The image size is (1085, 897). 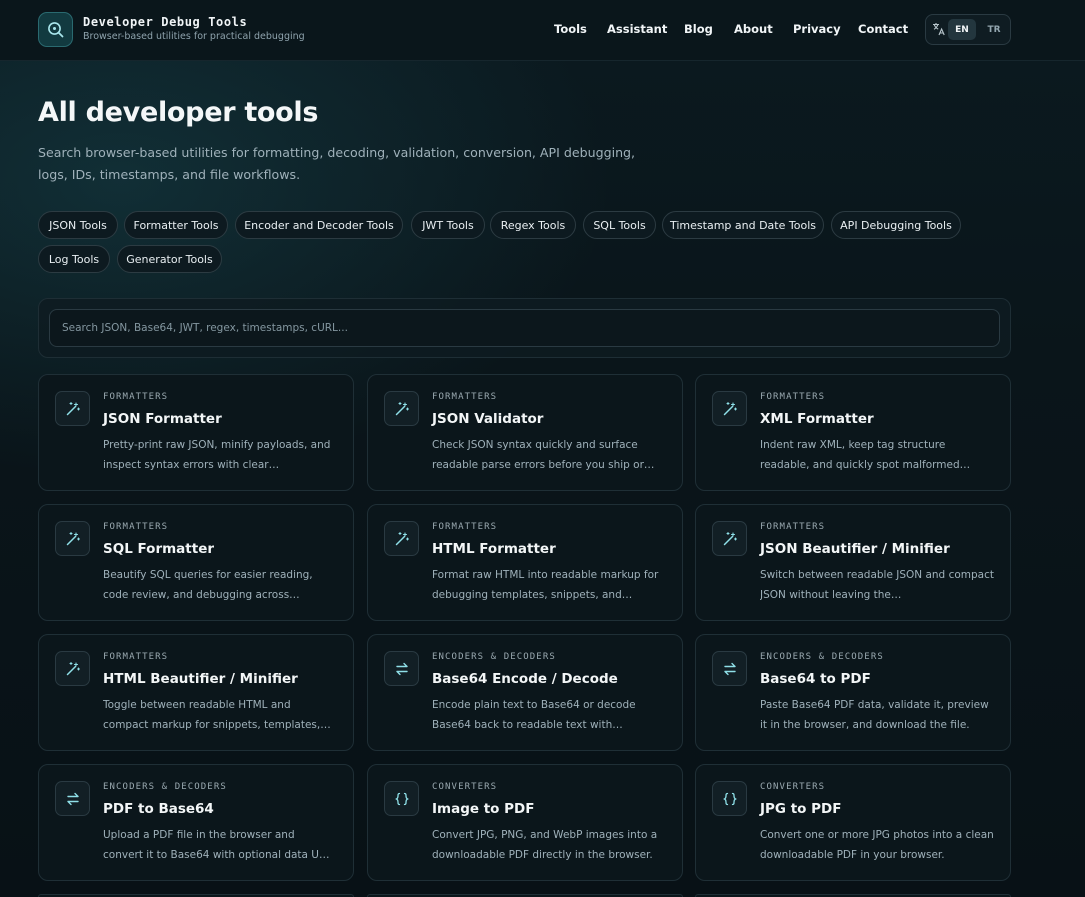 What do you see at coordinates (637, 29) in the screenshot?
I see `nav-item-assistant: Assistant` at bounding box center [637, 29].